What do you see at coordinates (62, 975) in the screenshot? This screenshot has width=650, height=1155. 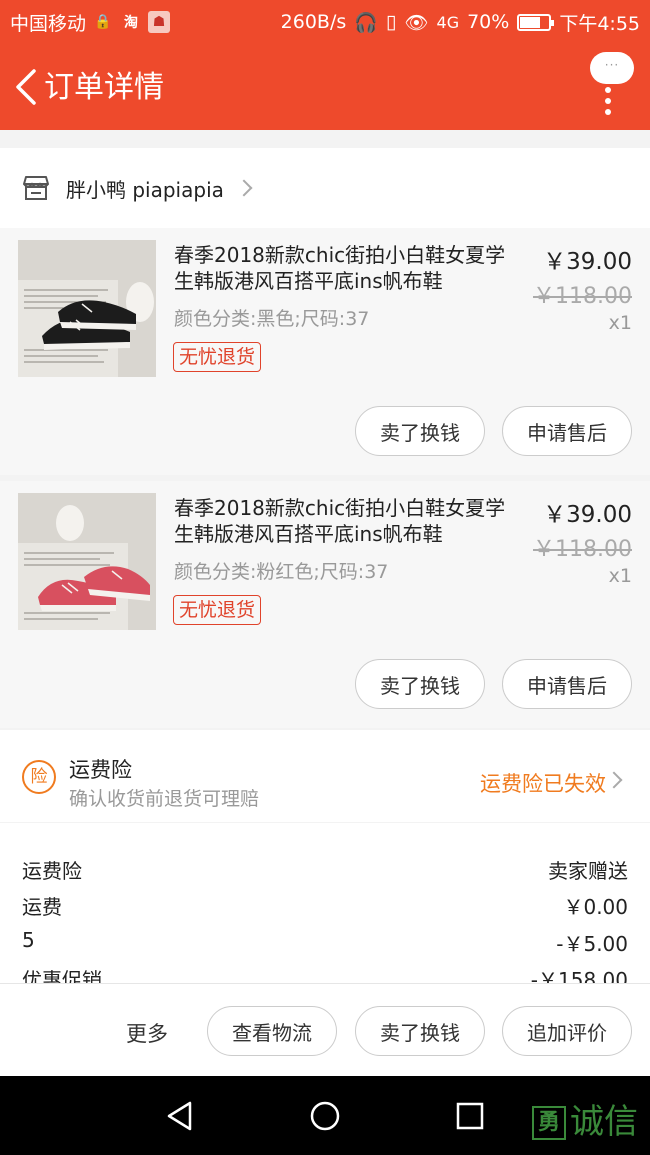 I see `fee-label: 优惠促销` at bounding box center [62, 975].